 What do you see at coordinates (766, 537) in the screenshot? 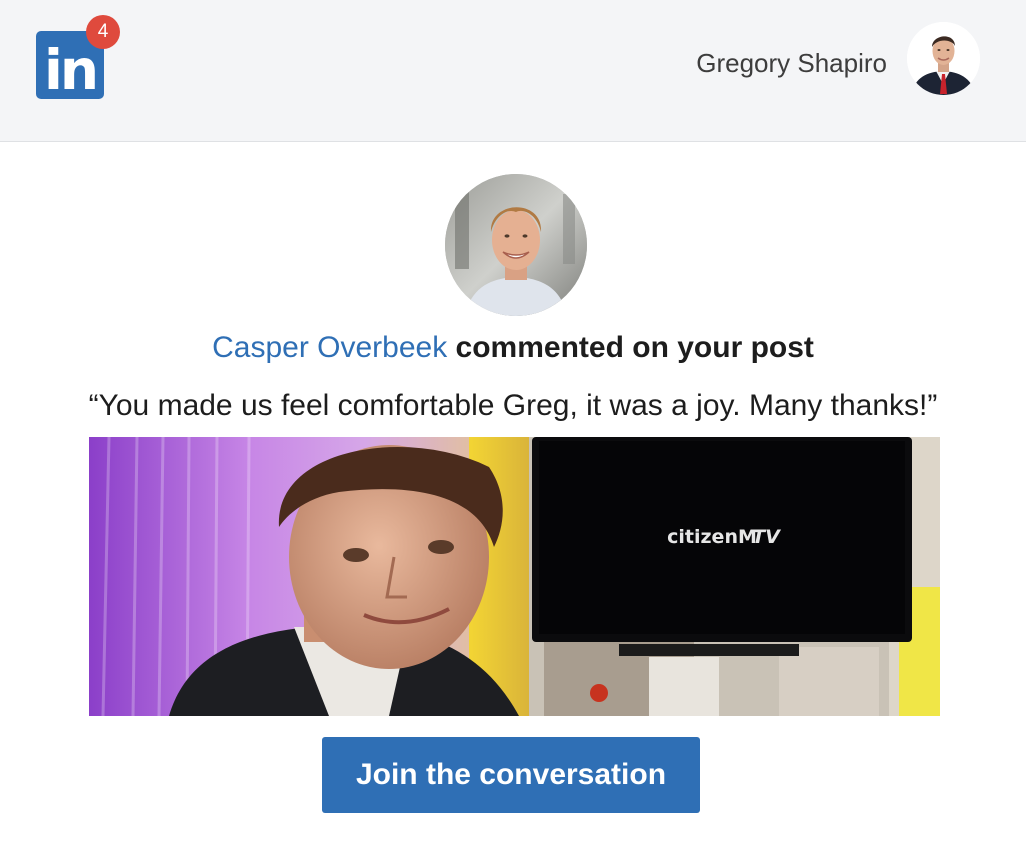
I see `tv-logo-tv: TV` at bounding box center [766, 537].